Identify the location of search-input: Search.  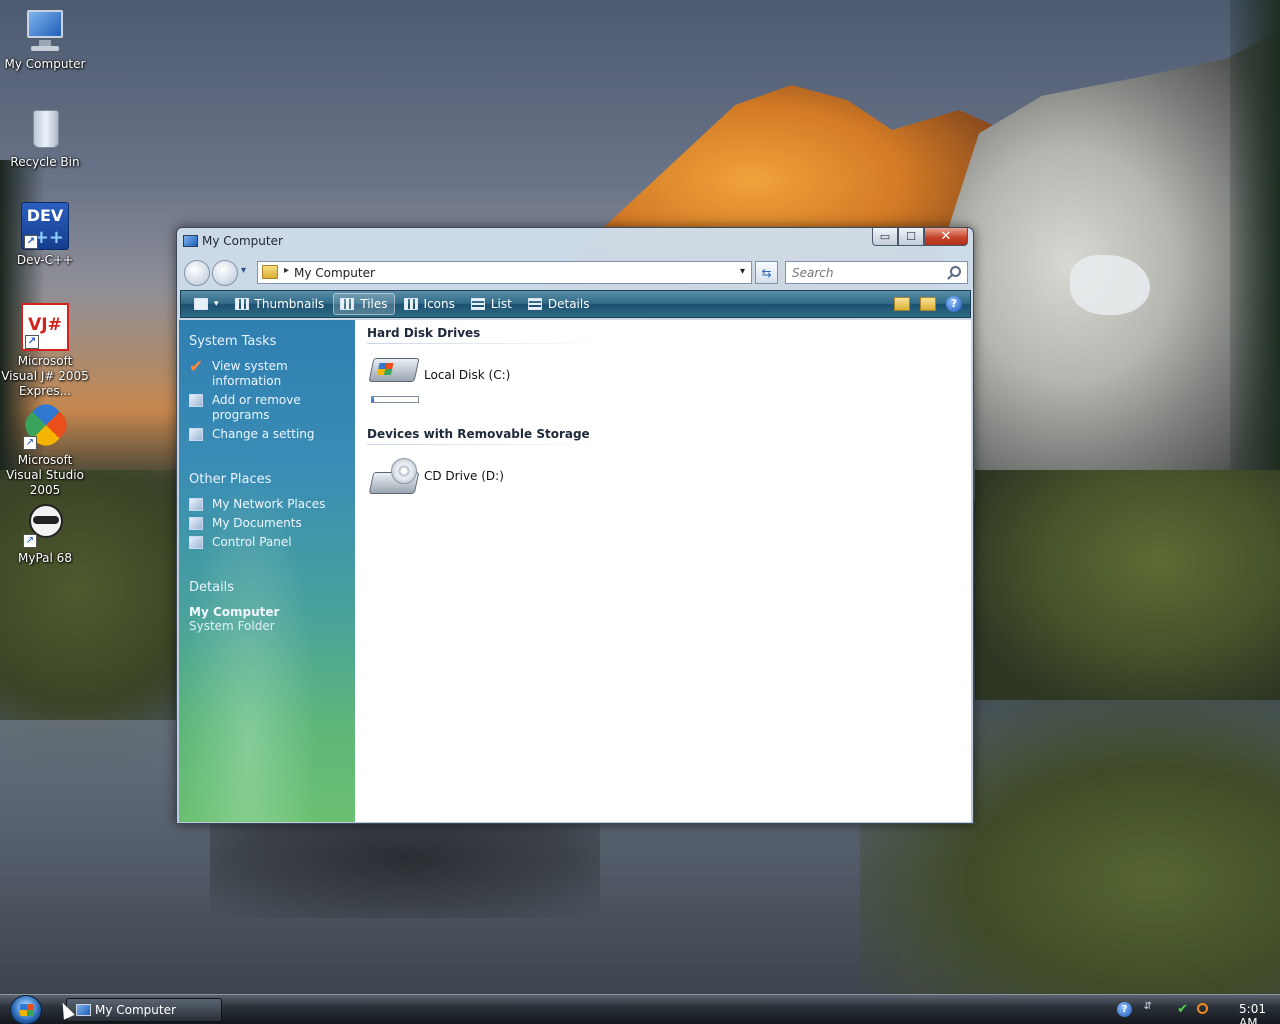
(876, 272).